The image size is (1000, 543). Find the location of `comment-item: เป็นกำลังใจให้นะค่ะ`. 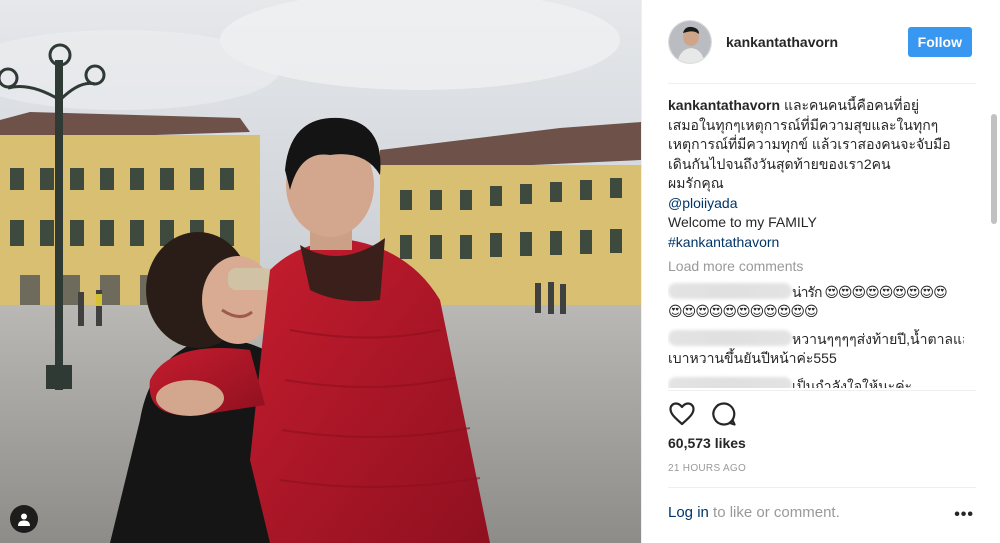

comment-item: เป็นกำลังใจให้นะค่ะ is located at coordinates (816, 382).